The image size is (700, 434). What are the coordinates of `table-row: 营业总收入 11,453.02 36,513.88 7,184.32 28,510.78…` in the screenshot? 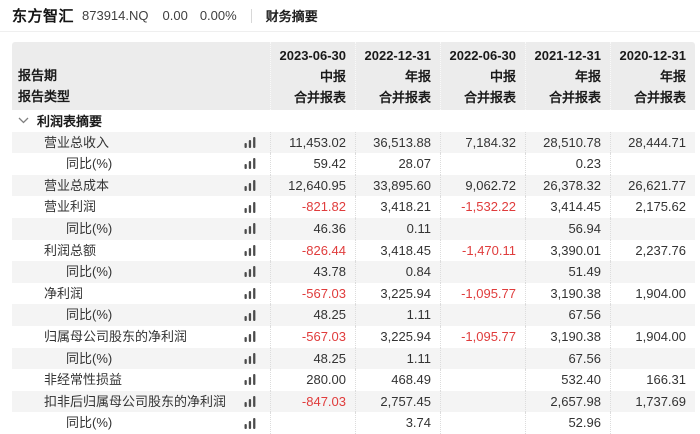 It's located at (353, 142).